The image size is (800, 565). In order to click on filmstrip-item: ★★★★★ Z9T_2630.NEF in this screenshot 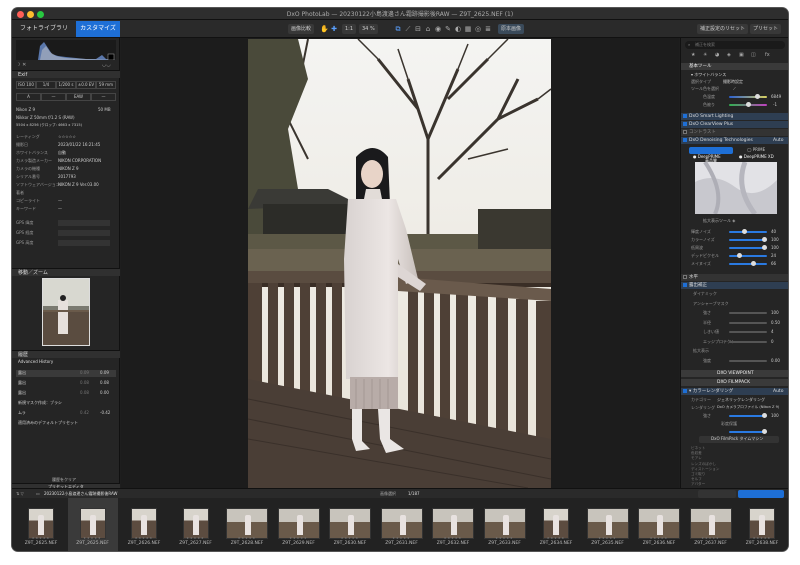, I will do `click(350, 524)`.